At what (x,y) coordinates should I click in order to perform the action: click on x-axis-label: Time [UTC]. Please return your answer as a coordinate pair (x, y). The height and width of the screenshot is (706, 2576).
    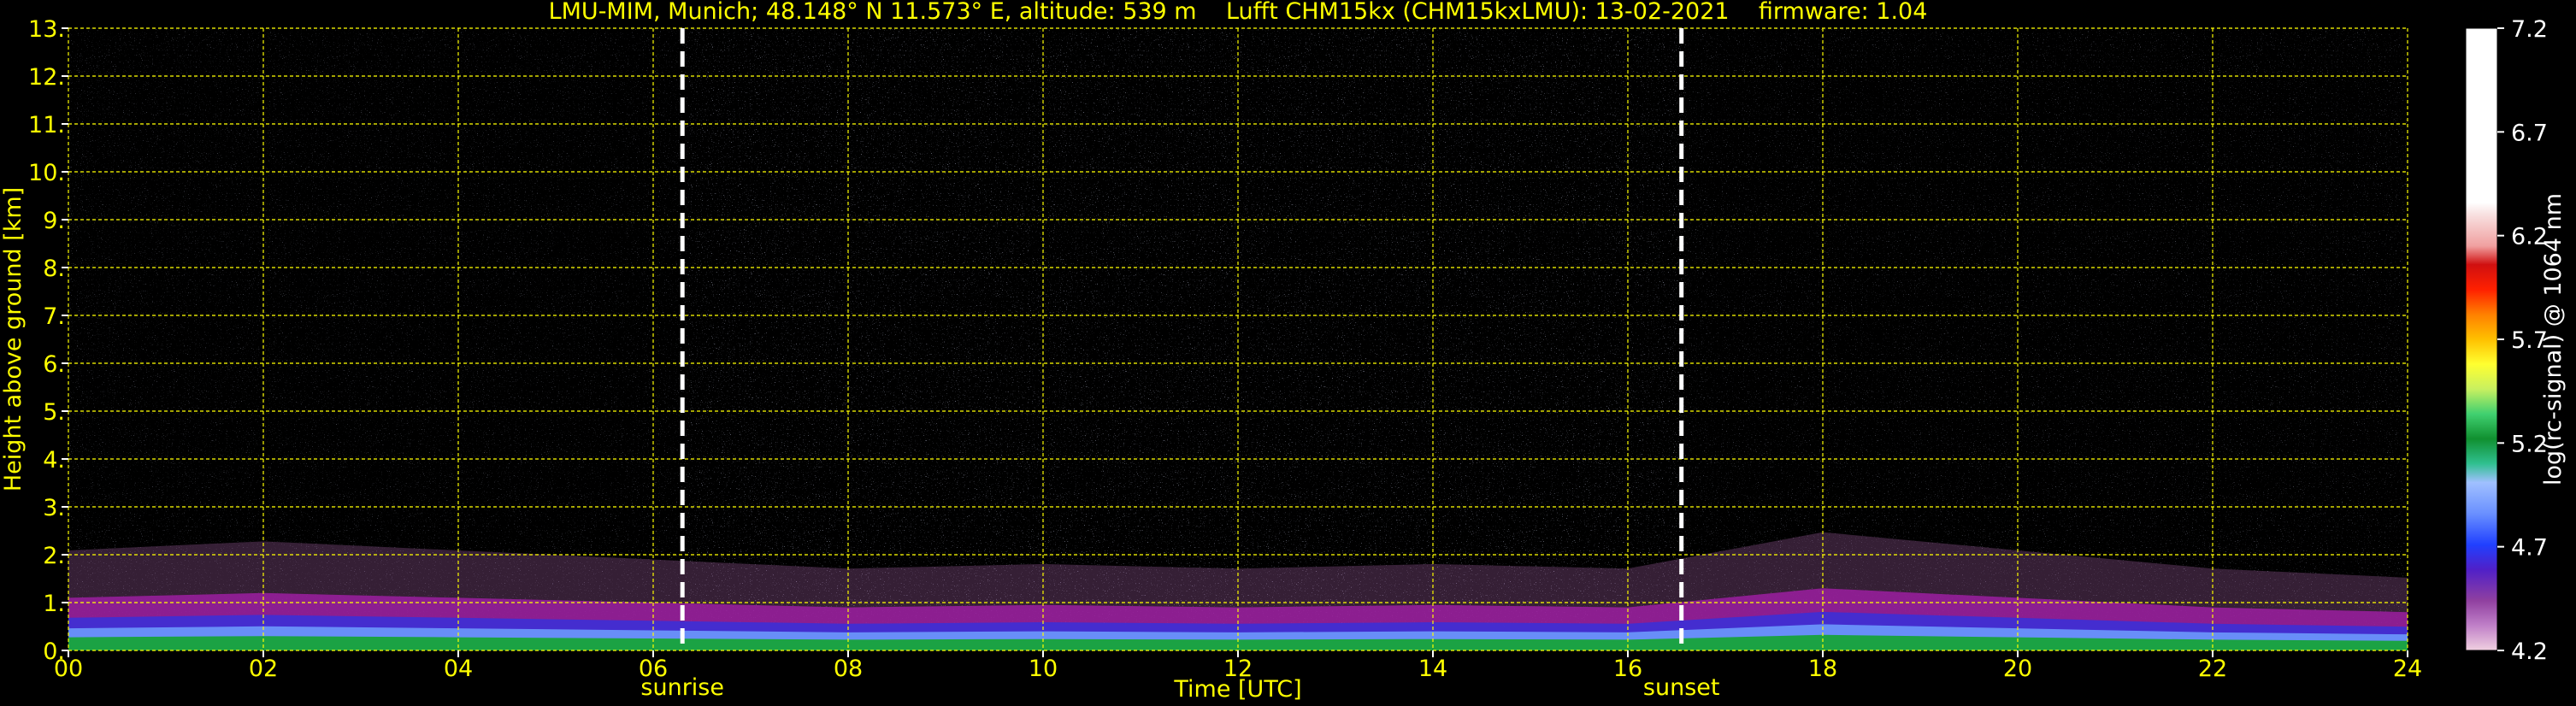
    Looking at the image, I should click on (1237, 689).